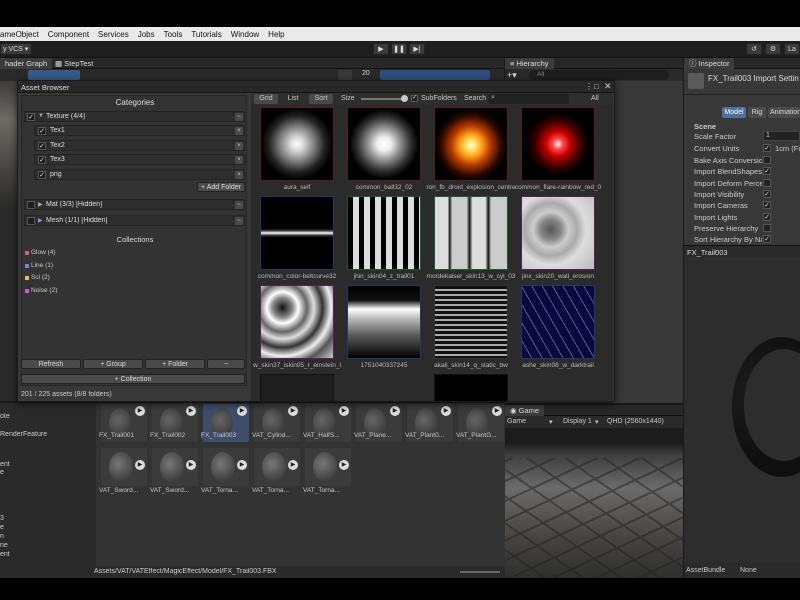 The height and width of the screenshot is (600, 800). What do you see at coordinates (792, 49) in the screenshot?
I see `layers-button: La` at bounding box center [792, 49].